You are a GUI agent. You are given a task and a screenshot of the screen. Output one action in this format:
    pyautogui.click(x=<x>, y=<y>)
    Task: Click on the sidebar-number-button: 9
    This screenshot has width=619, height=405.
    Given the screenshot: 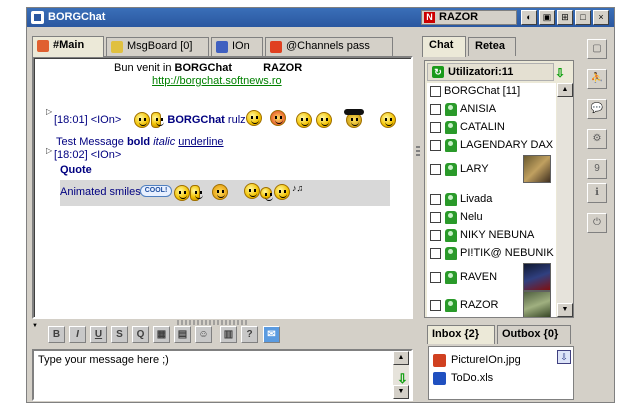 What is the action you would take?
    pyautogui.click(x=597, y=169)
    